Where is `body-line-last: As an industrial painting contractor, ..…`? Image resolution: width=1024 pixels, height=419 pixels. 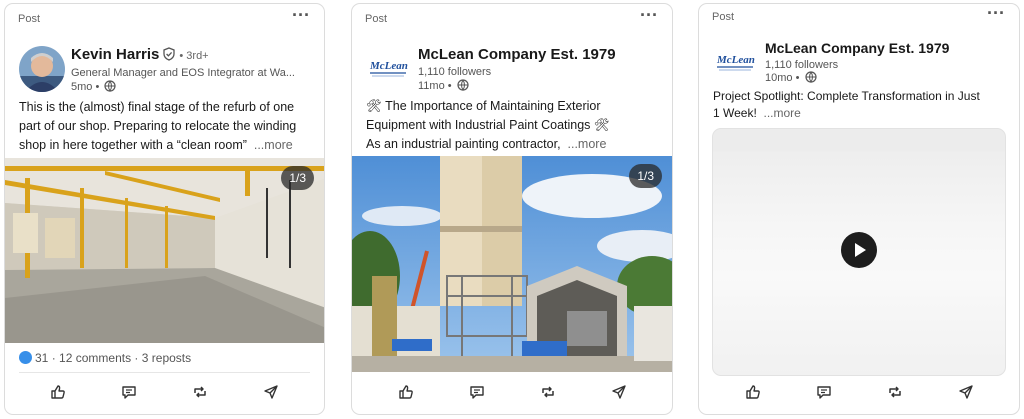 body-line-last: As an industrial painting contractor, ..… is located at coordinates (513, 144).